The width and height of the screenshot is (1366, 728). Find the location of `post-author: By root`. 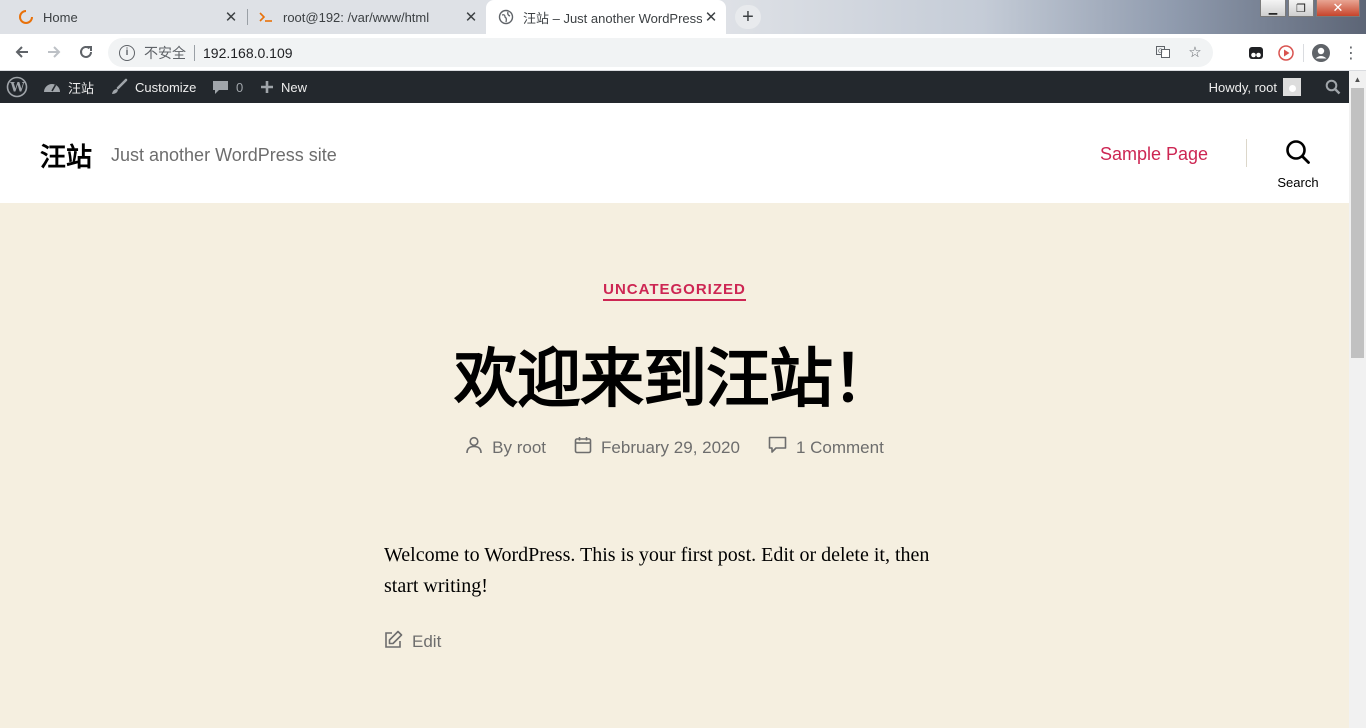

post-author: By root is located at coordinates (505, 447).